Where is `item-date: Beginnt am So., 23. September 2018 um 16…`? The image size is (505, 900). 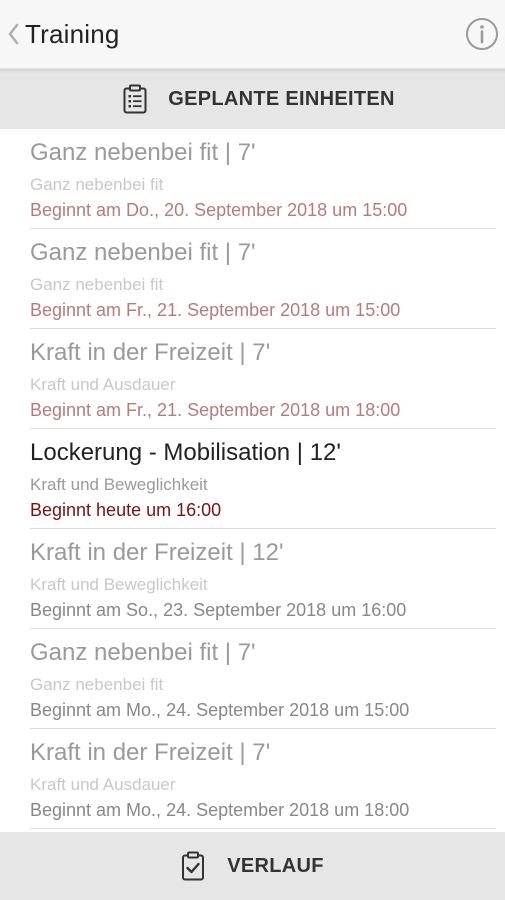
item-date: Beginnt am So., 23. September 2018 um 16… is located at coordinates (218, 610).